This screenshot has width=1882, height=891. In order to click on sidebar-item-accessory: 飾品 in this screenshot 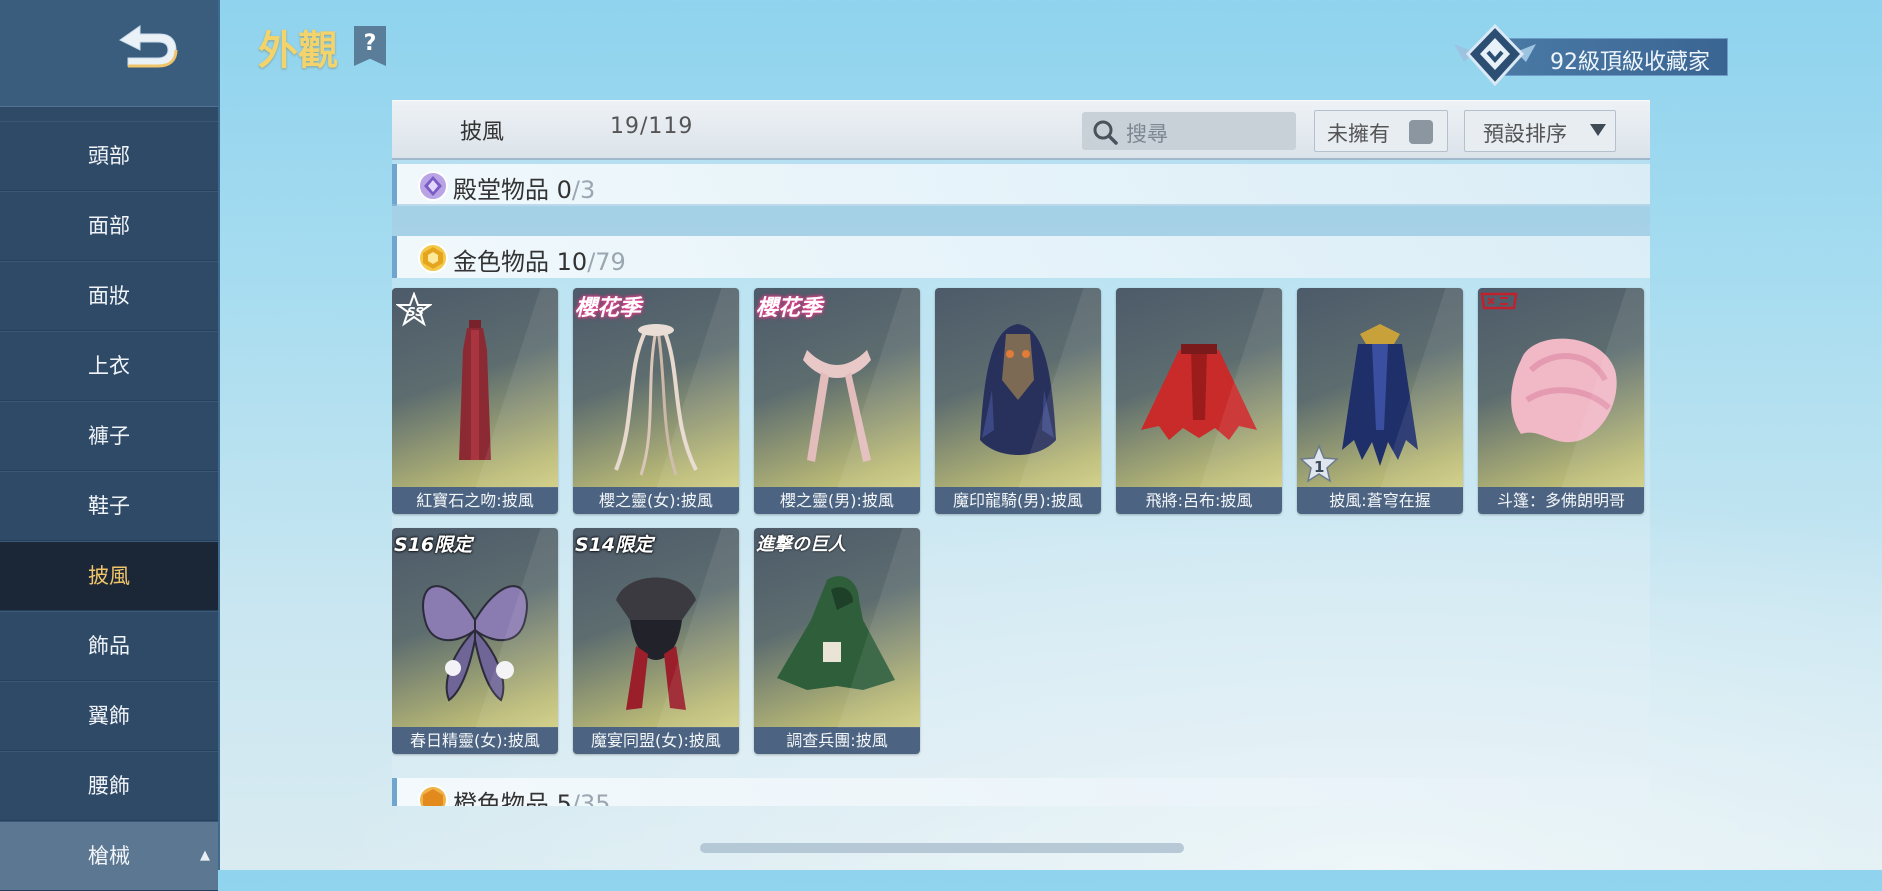, I will do `click(109, 646)`.